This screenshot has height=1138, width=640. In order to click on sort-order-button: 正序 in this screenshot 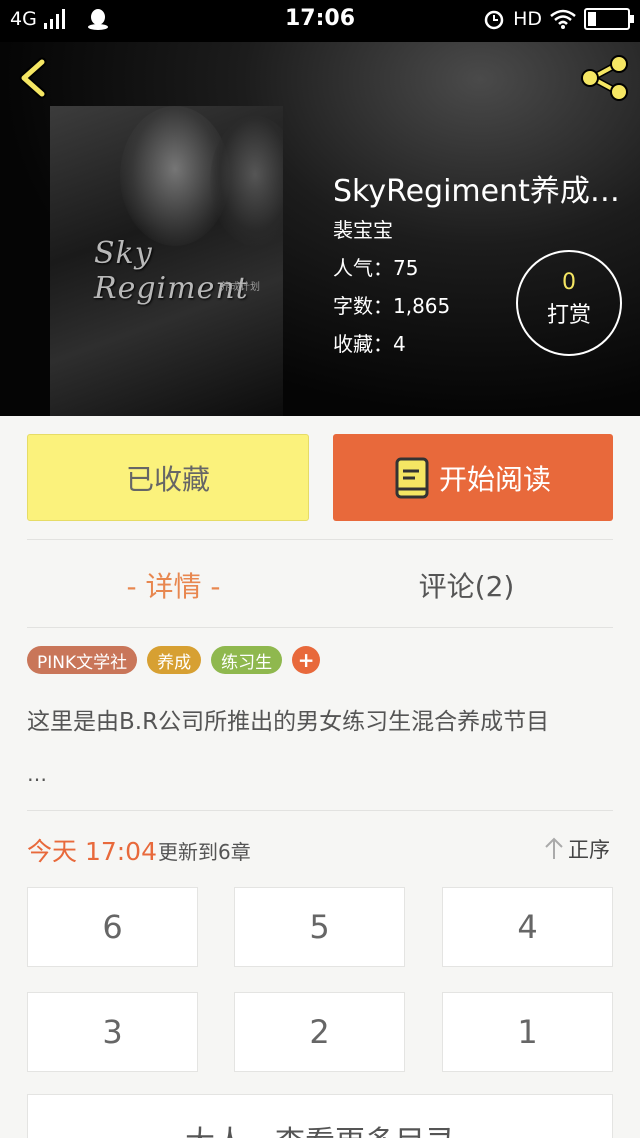, I will do `click(577, 849)`.